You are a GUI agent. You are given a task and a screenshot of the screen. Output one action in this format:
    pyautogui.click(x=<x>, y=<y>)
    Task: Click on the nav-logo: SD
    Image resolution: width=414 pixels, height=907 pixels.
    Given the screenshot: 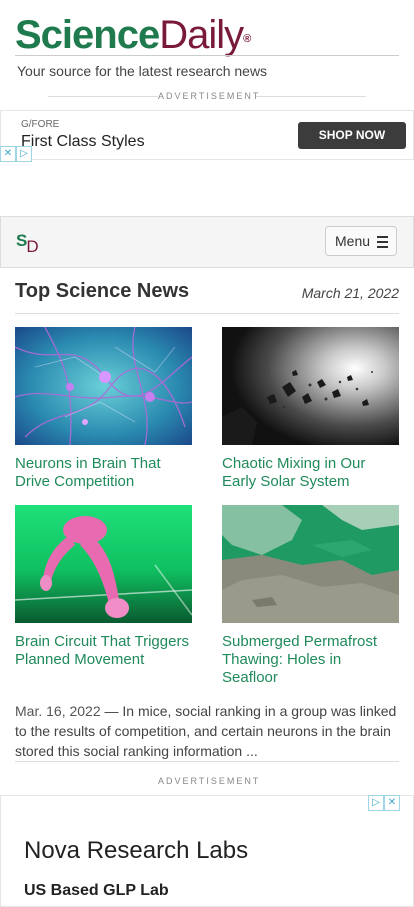 What is the action you would take?
    pyautogui.click(x=28, y=243)
    